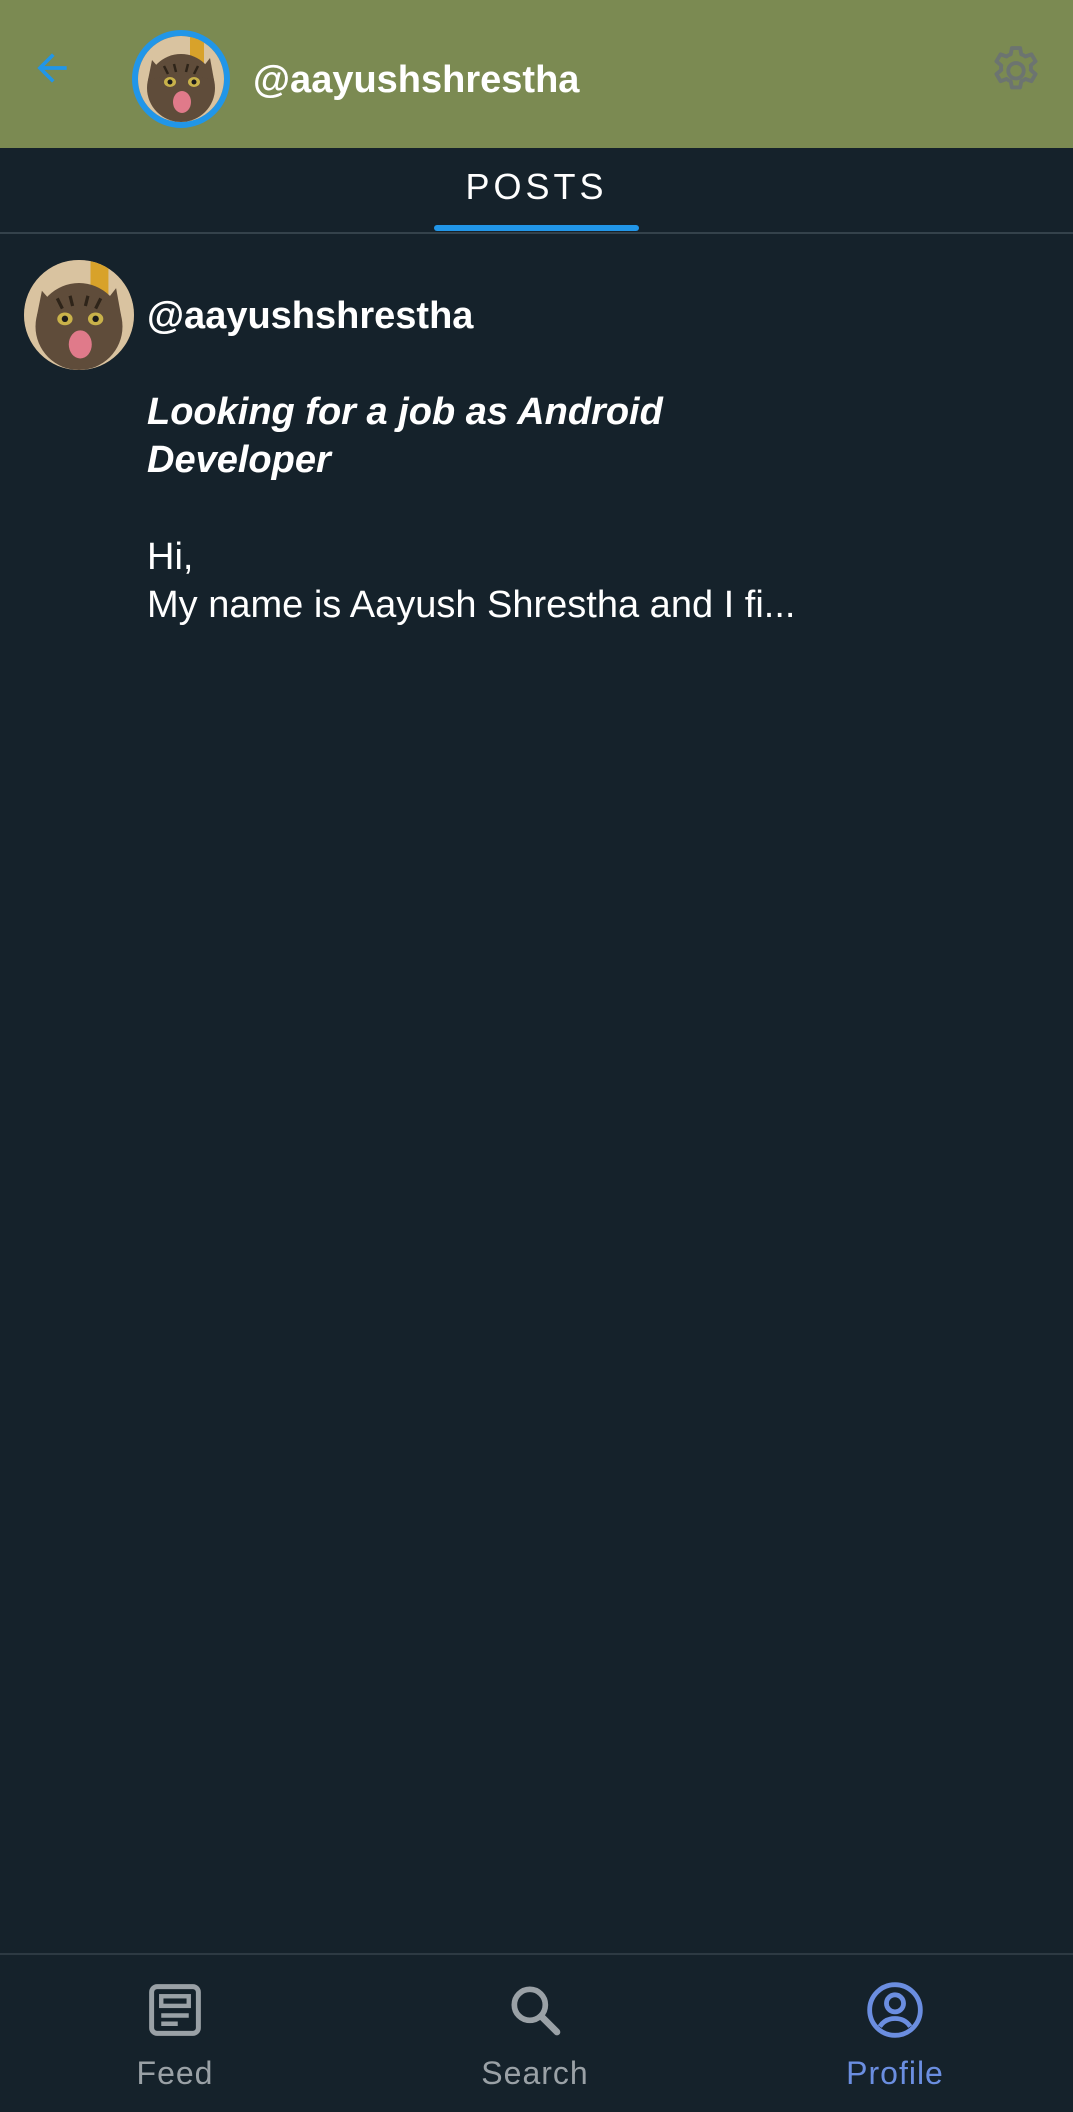 The height and width of the screenshot is (2112, 1073). I want to click on tab-bar: POSTS, so click(536, 191).